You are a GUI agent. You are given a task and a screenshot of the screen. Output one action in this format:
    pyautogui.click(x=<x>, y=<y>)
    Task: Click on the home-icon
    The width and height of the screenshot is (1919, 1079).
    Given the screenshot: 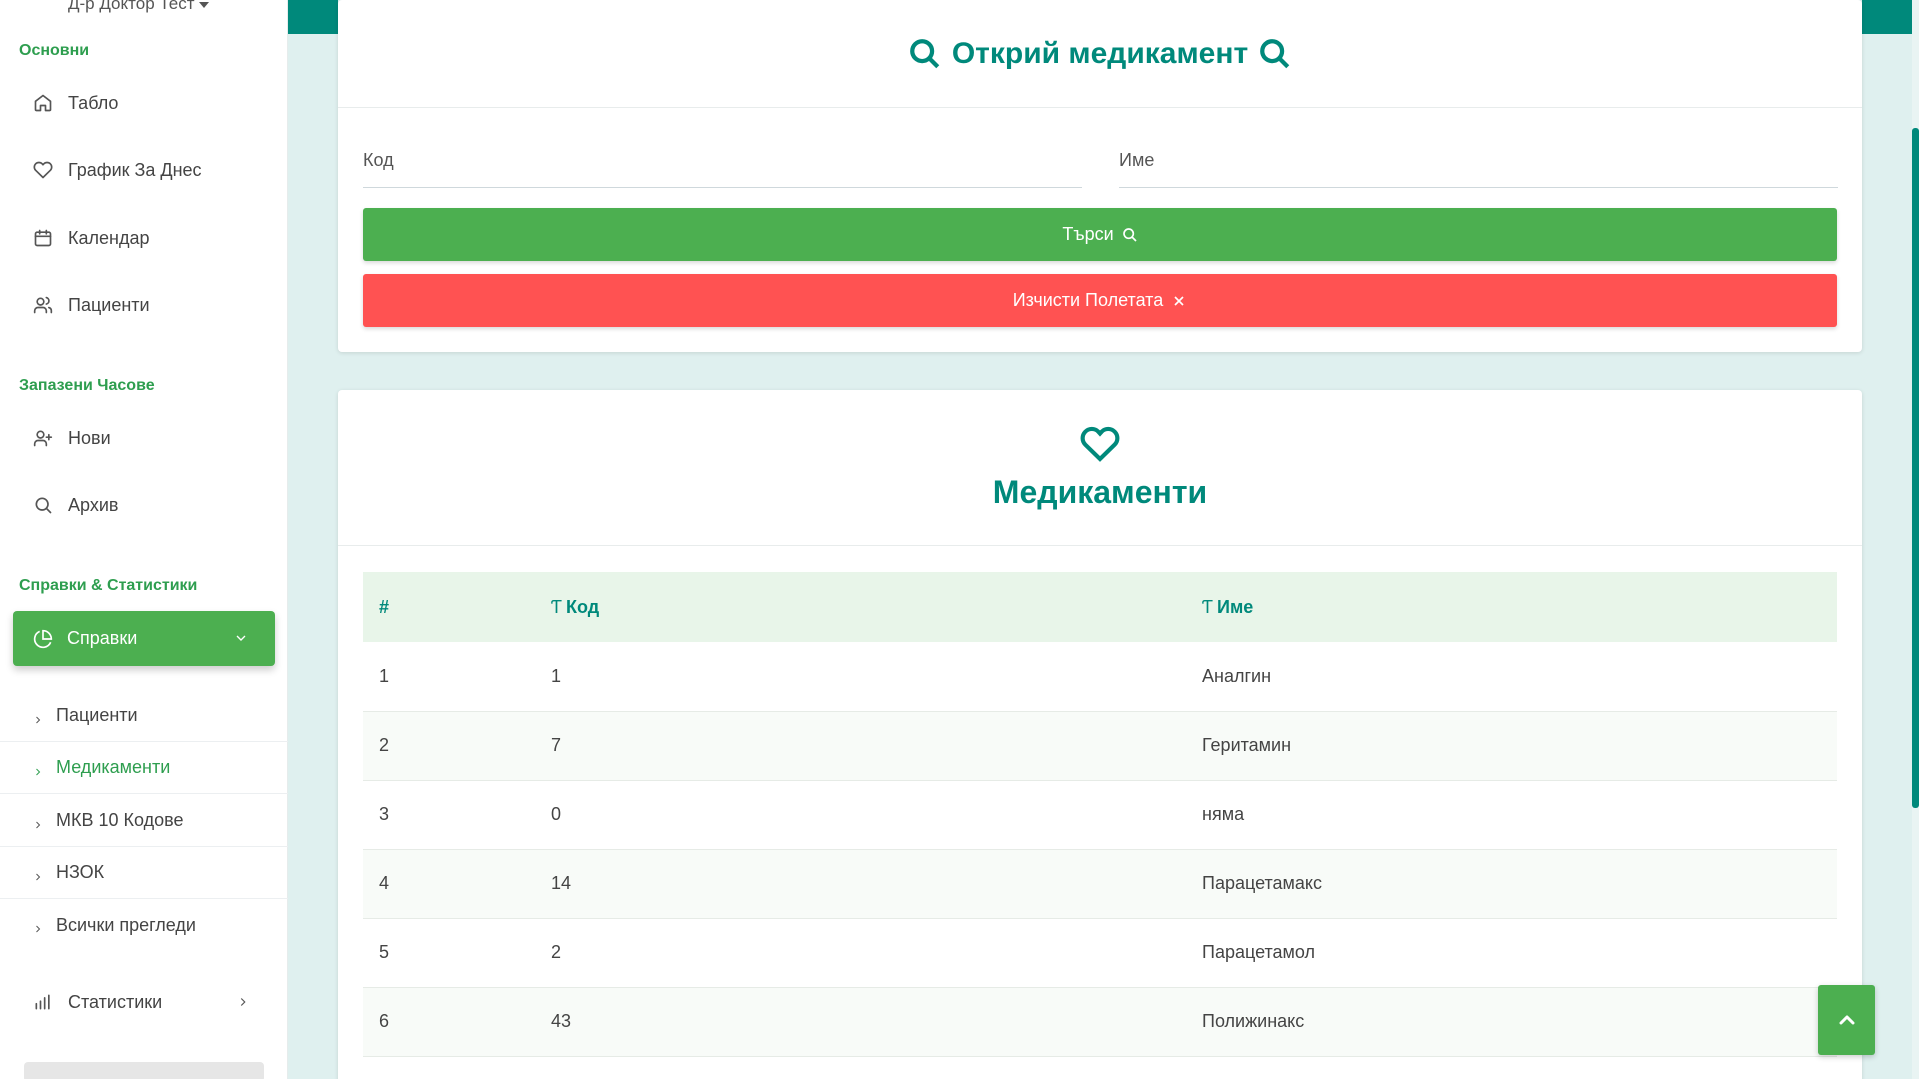 What is the action you would take?
    pyautogui.click(x=43, y=103)
    